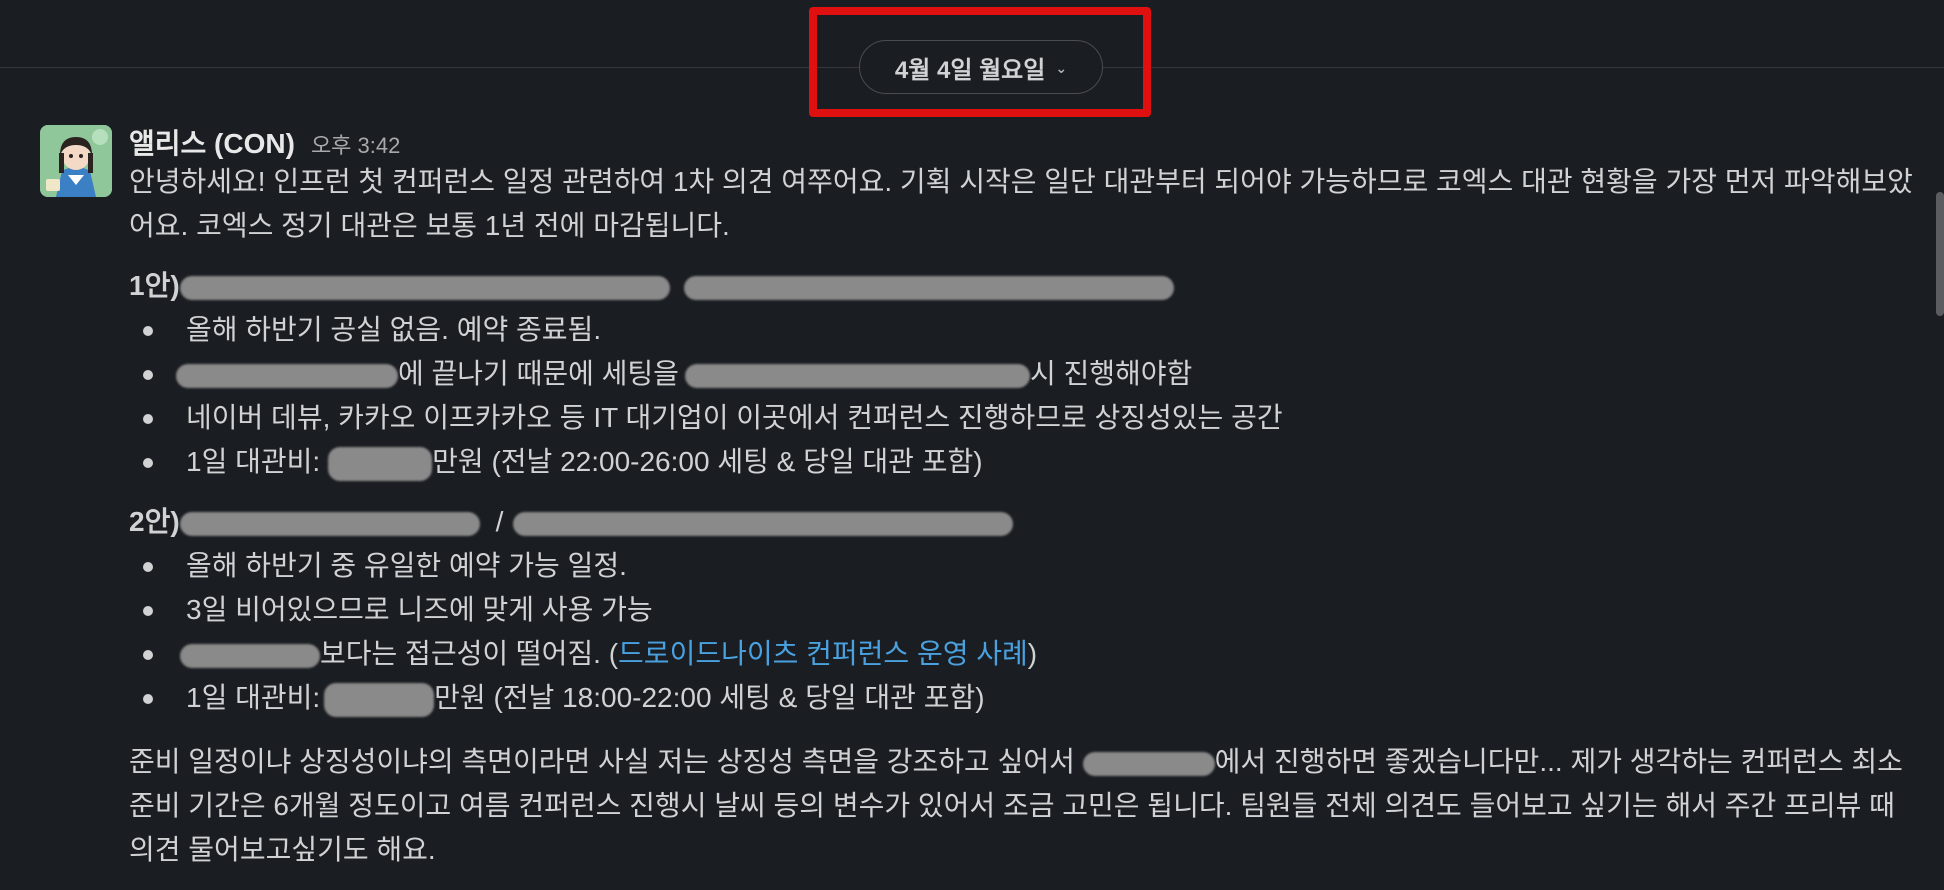 The image size is (1944, 890). I want to click on option-2-label: 2안), so click(154, 521).